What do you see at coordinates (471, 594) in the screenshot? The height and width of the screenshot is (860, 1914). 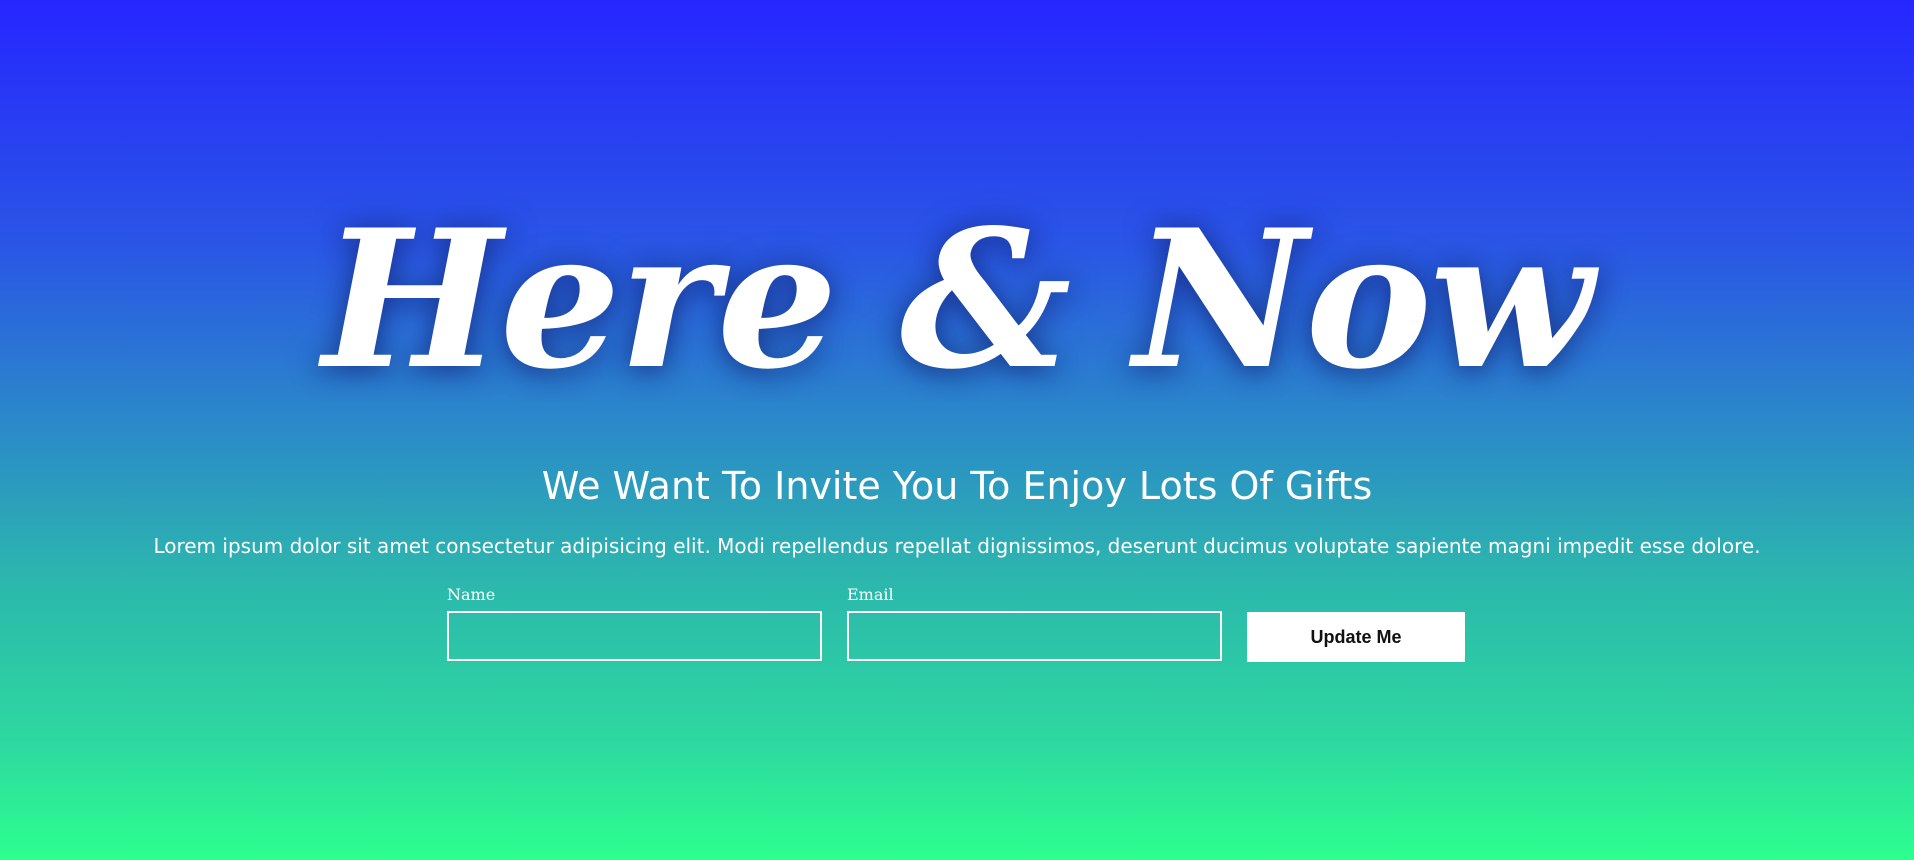 I see `name-label: Name` at bounding box center [471, 594].